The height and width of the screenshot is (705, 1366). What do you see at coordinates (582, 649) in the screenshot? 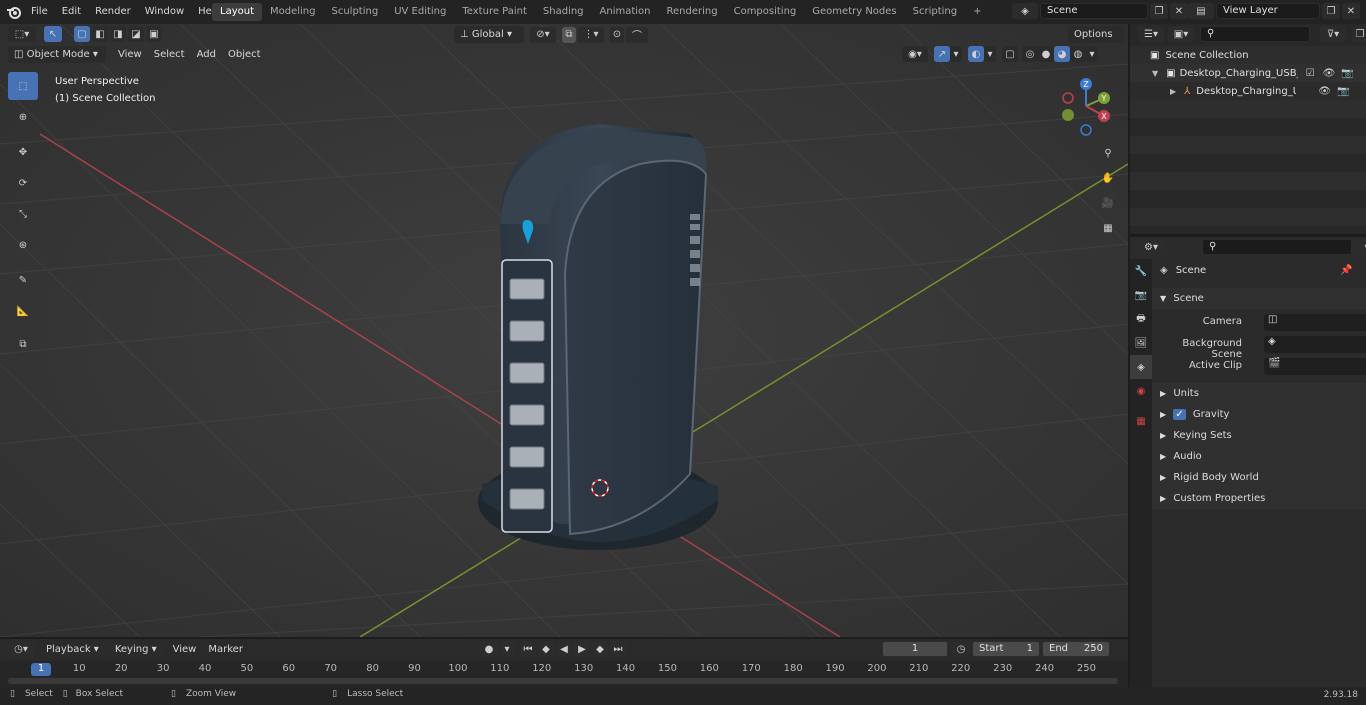
I see `play-icon: ▶` at bounding box center [582, 649].